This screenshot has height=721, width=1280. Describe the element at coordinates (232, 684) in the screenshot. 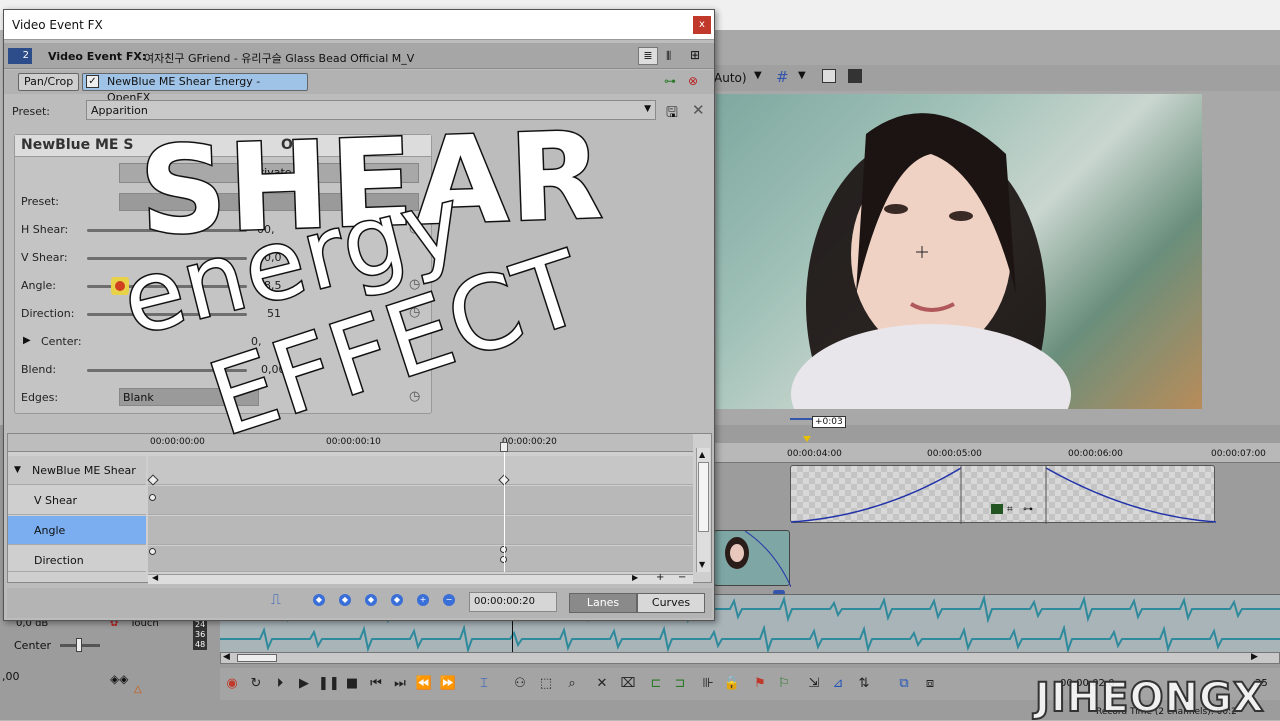

I see `record-icon: ◉` at that location.